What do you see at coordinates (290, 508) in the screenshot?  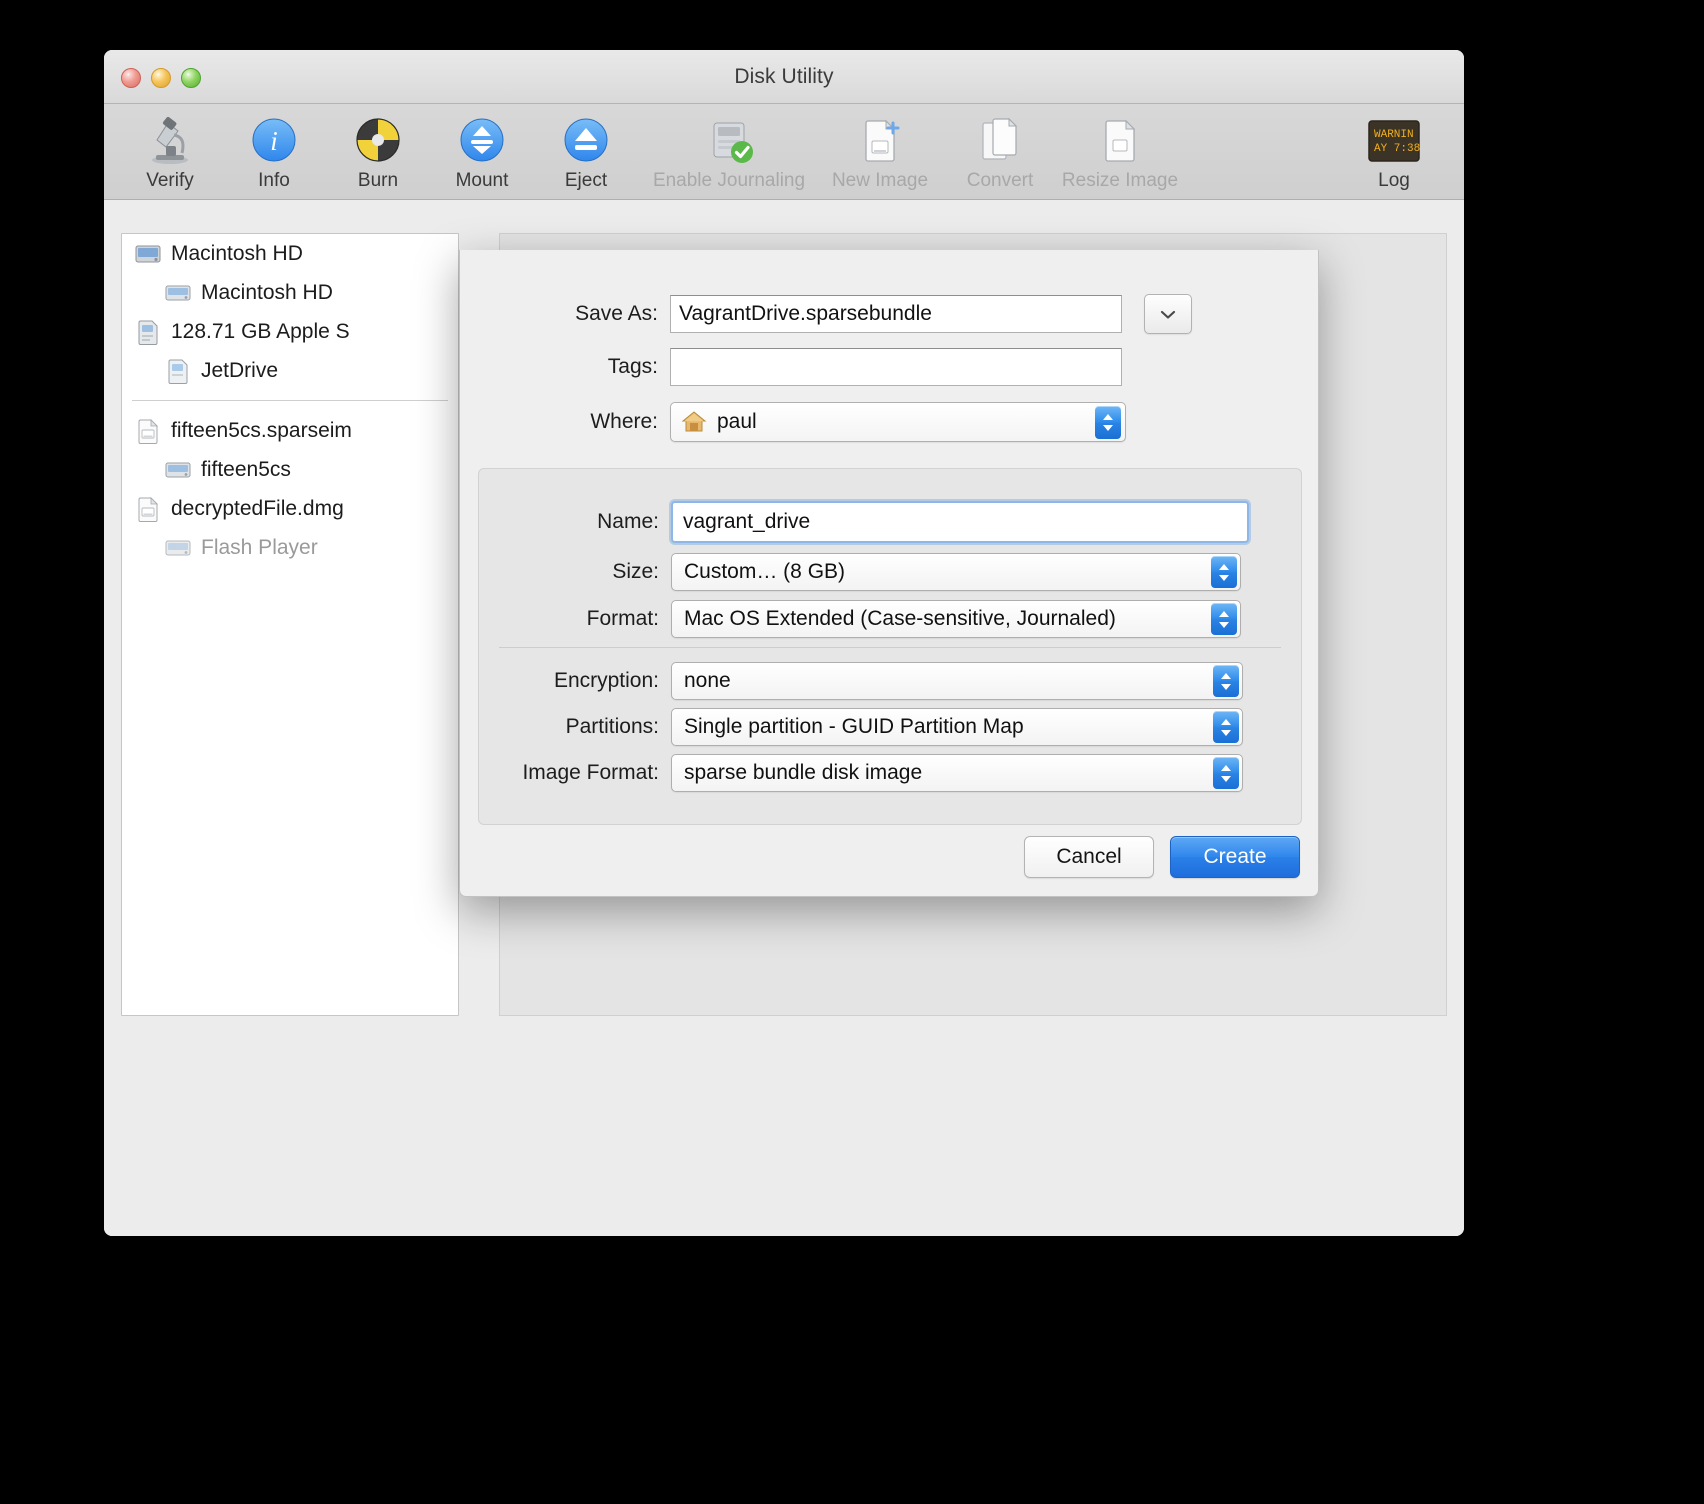 I see `sidebar-item-decryptedfile-dmg: decryptedFile.dmg` at bounding box center [290, 508].